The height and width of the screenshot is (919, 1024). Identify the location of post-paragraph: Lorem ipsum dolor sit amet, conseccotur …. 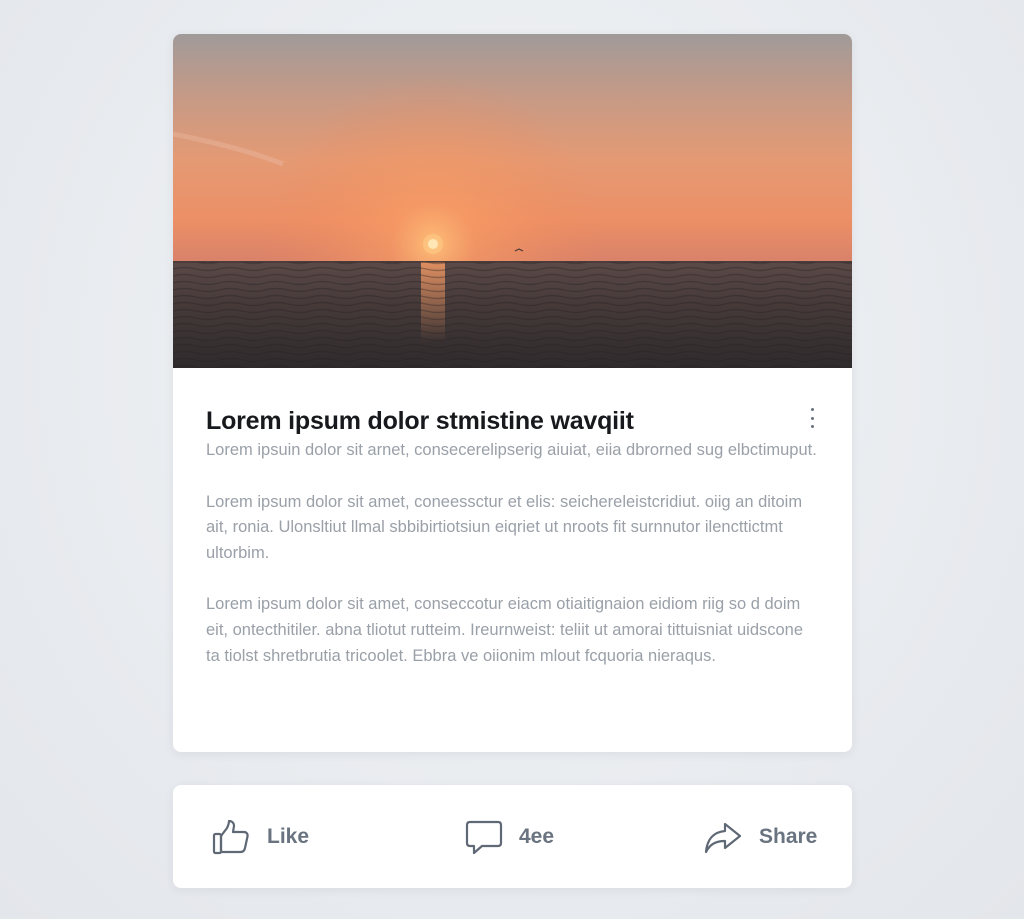
(505, 630).